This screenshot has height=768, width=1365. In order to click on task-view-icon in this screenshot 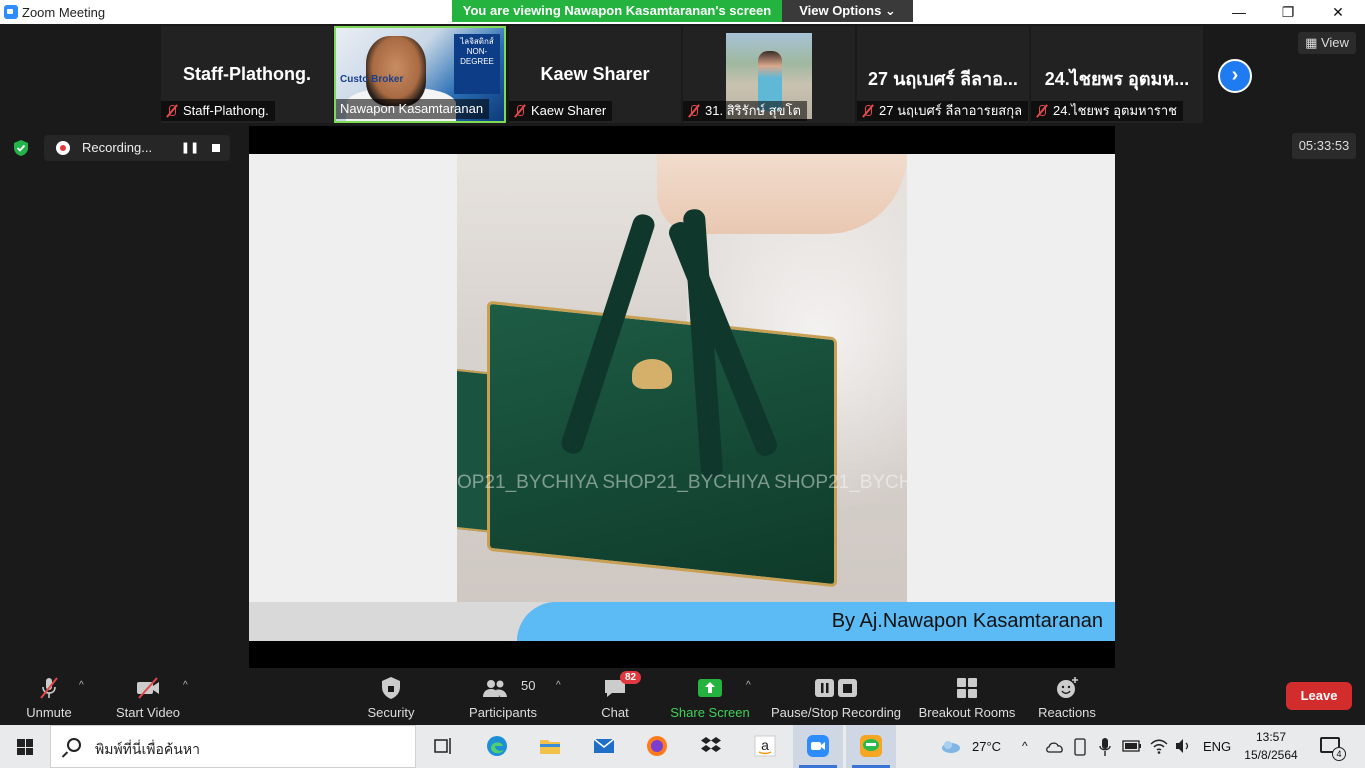, I will do `click(442, 746)`.